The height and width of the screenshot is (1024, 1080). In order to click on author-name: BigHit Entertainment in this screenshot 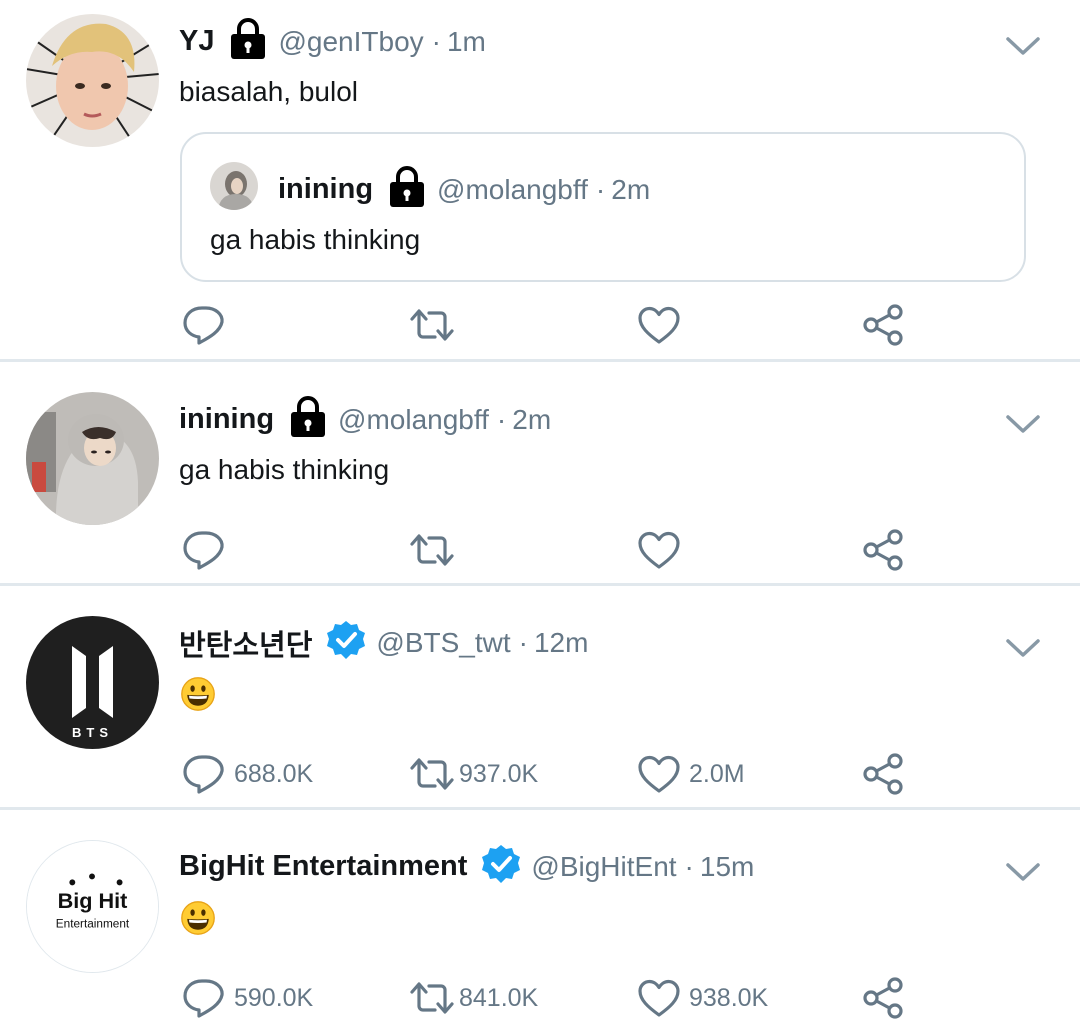, I will do `click(323, 866)`.